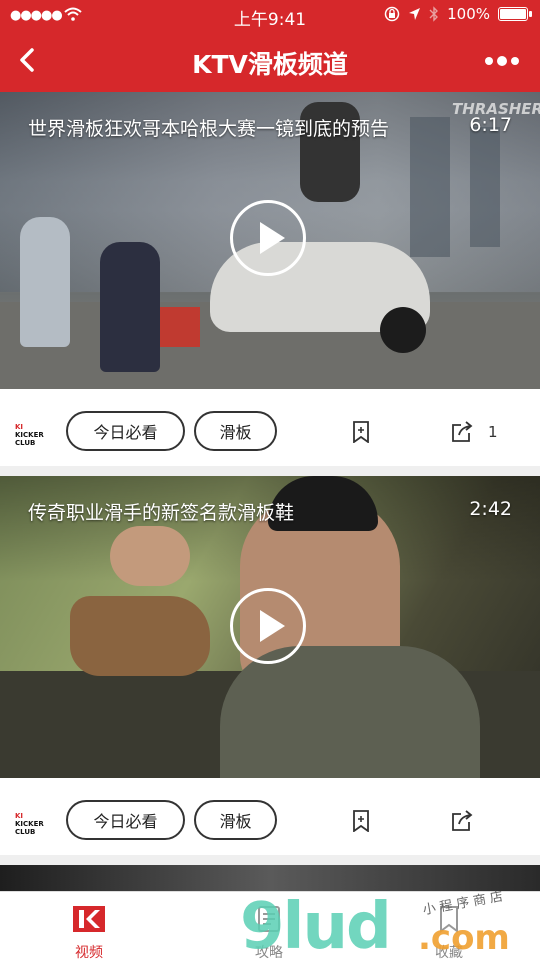  I want to click on tab-label: 视频, so click(89, 953).